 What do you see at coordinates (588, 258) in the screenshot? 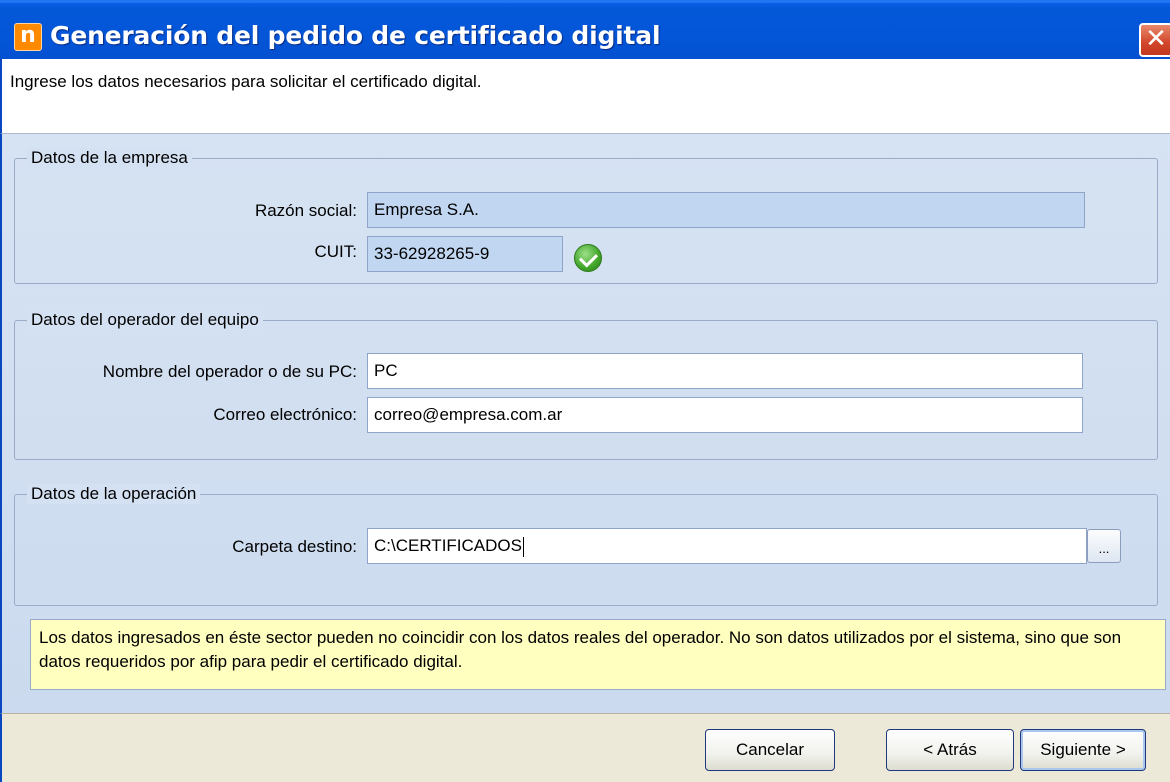
I see `check-valid-icon` at bounding box center [588, 258].